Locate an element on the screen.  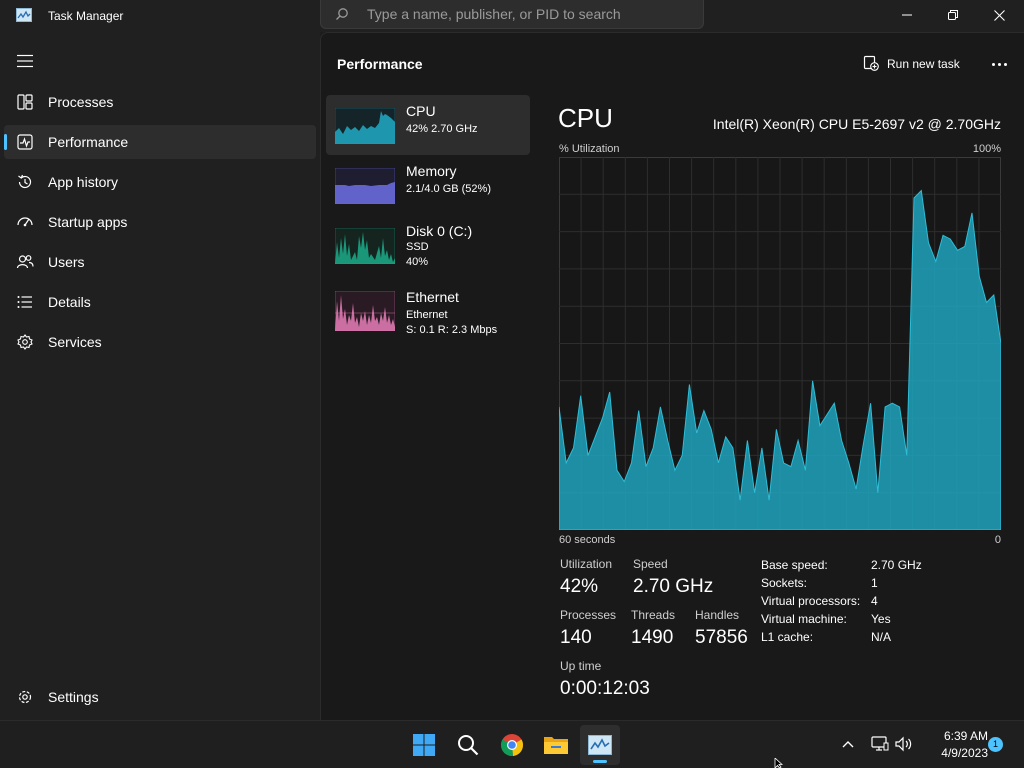
start-icon is located at coordinates (424, 745).